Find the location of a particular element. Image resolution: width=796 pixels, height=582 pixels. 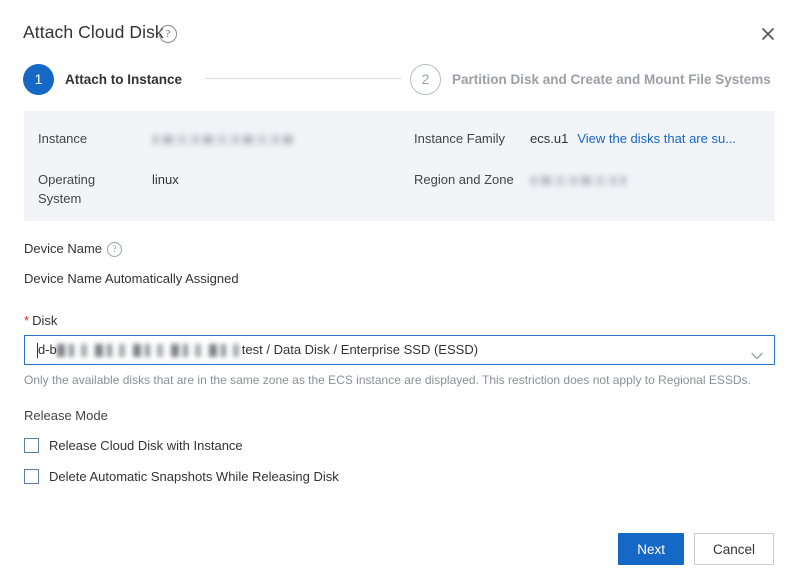

disk-id-redacted is located at coordinates (148, 350).